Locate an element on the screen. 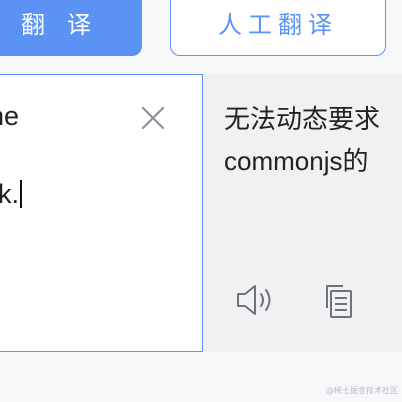  source-line: he is located at coordinates (10, 116).